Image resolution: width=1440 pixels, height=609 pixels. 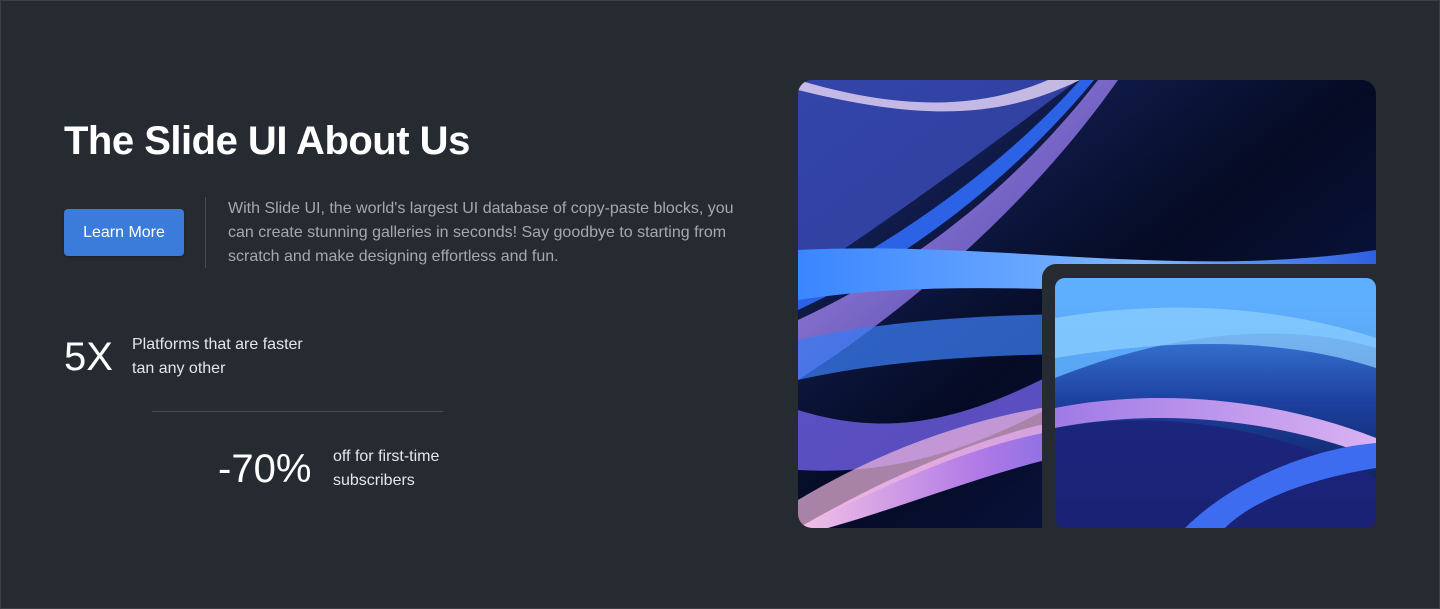 I want to click on learn-more-button: Learn More, so click(x=124, y=232).